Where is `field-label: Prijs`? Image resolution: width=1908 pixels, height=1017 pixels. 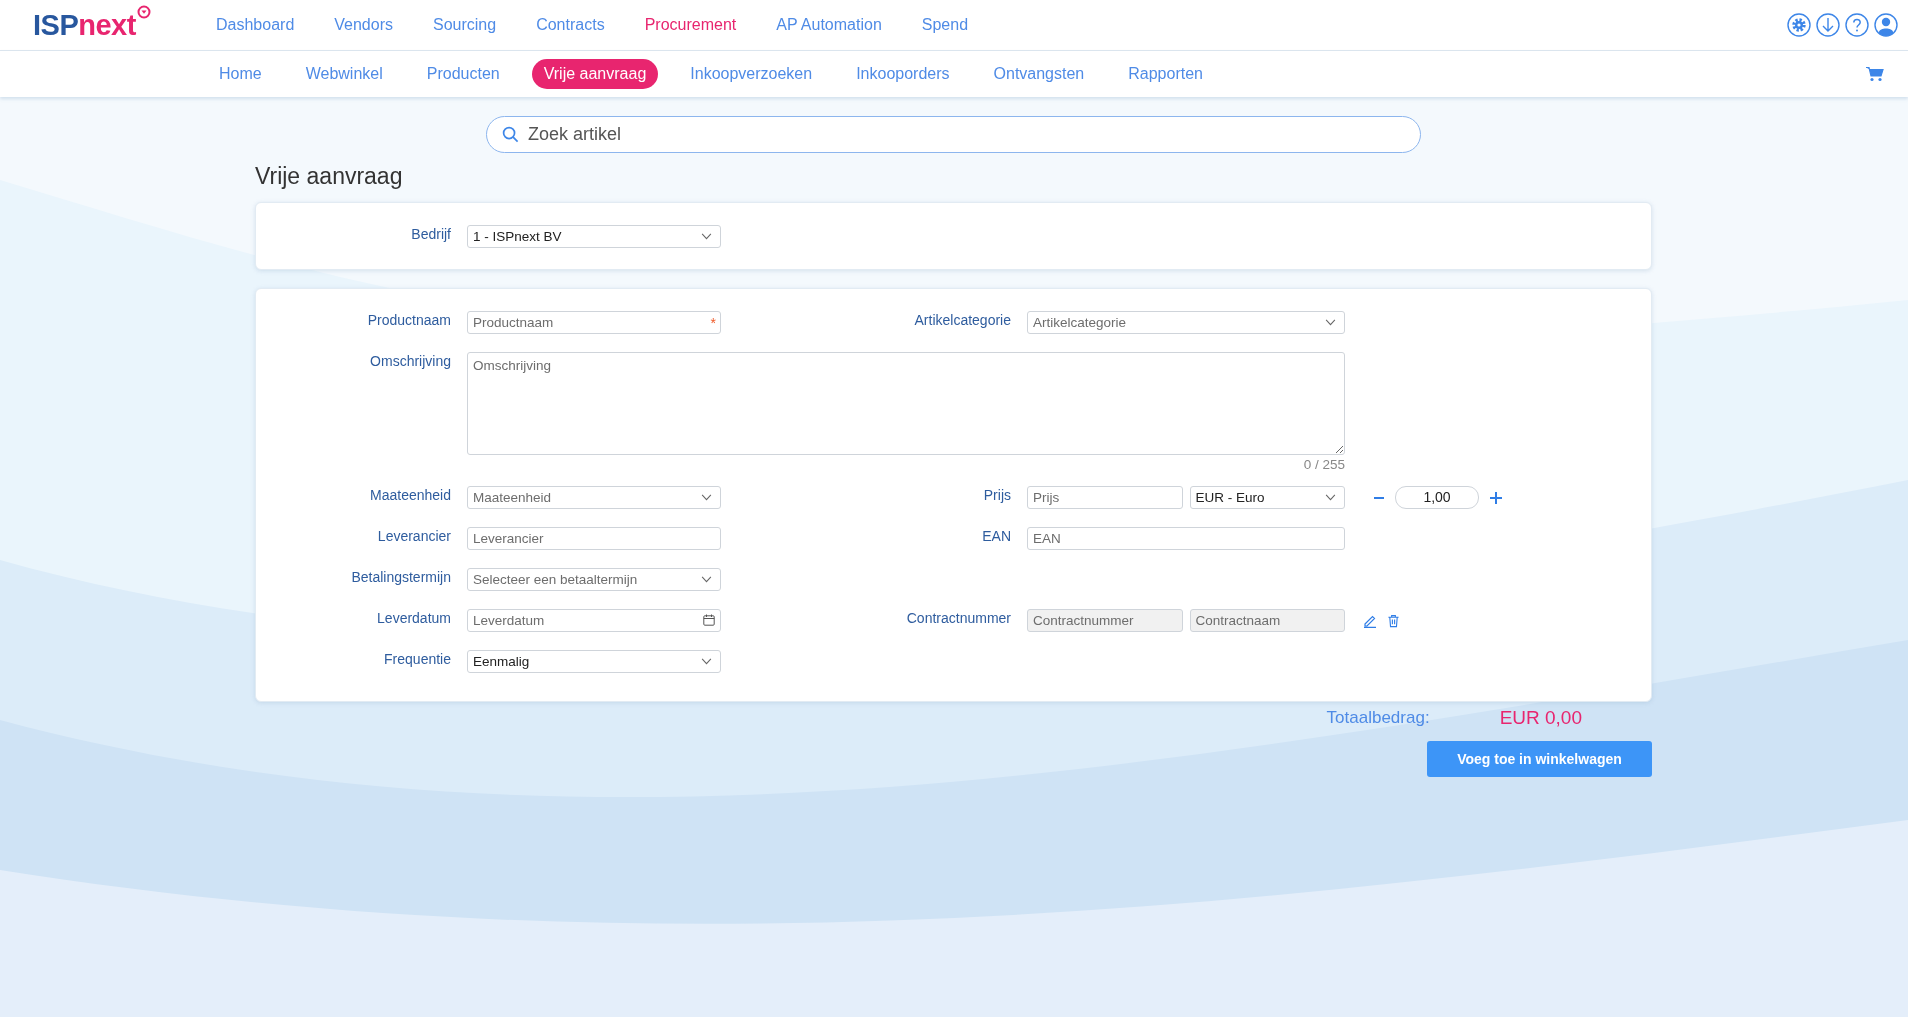
field-label: Prijs is located at coordinates (996, 494).